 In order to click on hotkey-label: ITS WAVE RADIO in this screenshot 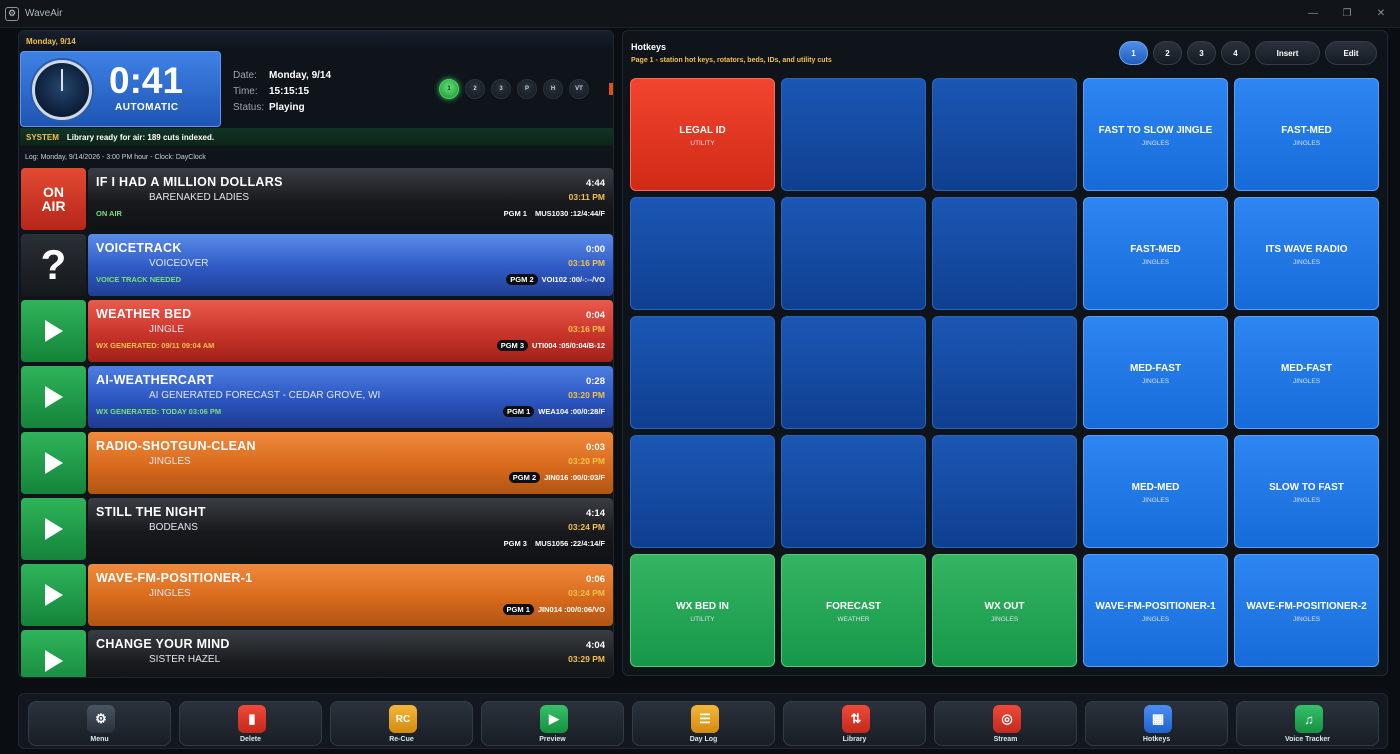, I will do `click(1306, 249)`.